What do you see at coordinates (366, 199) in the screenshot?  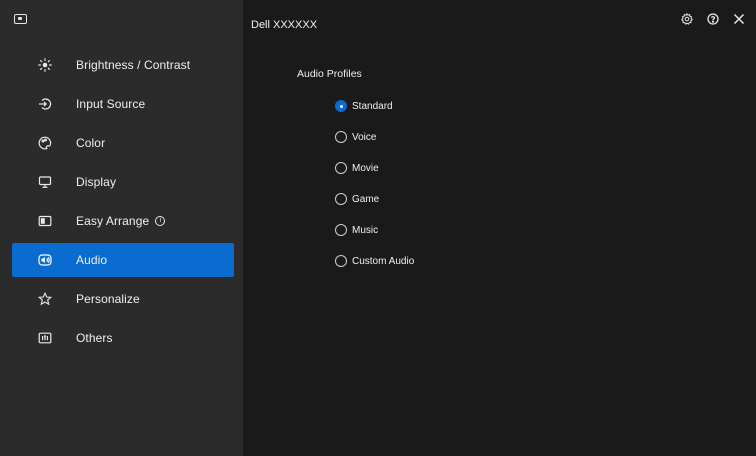 I see `radio-label: Game` at bounding box center [366, 199].